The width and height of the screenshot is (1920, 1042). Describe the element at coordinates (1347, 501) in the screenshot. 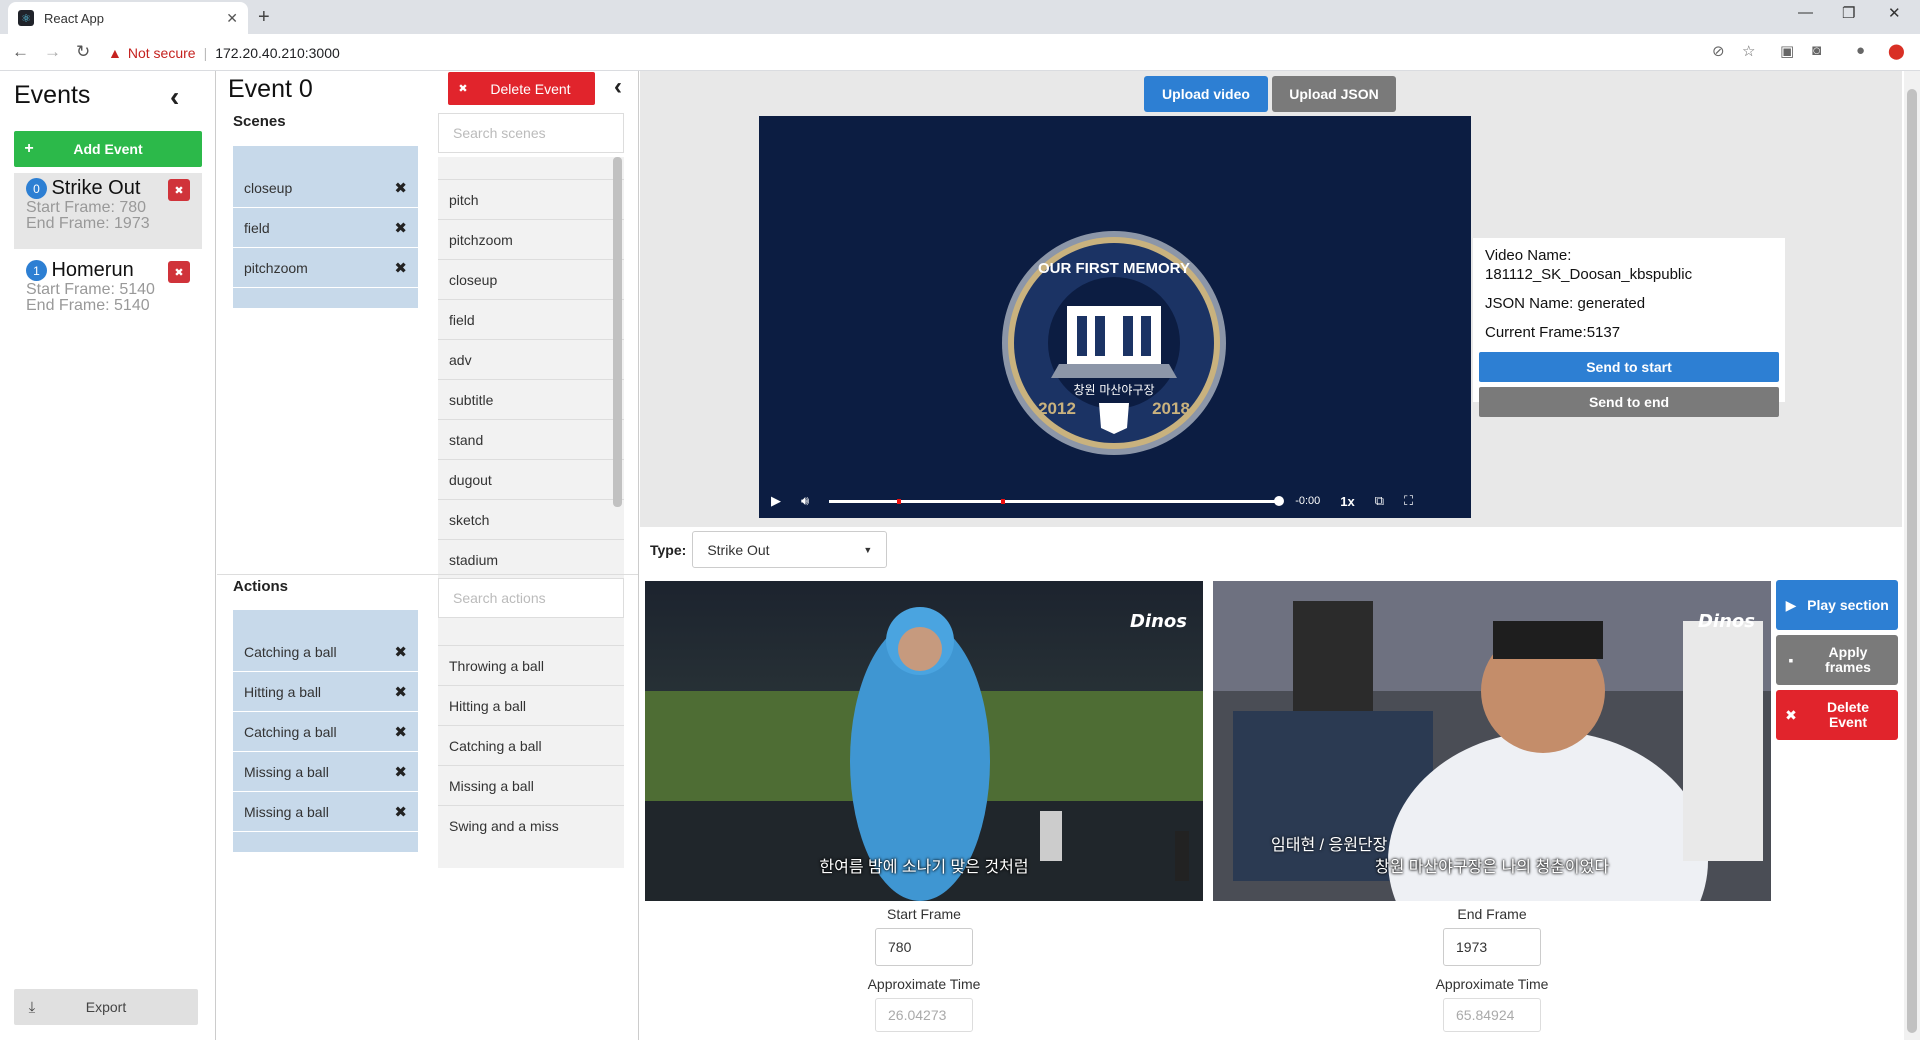

I see `speed-button: 1x` at that location.